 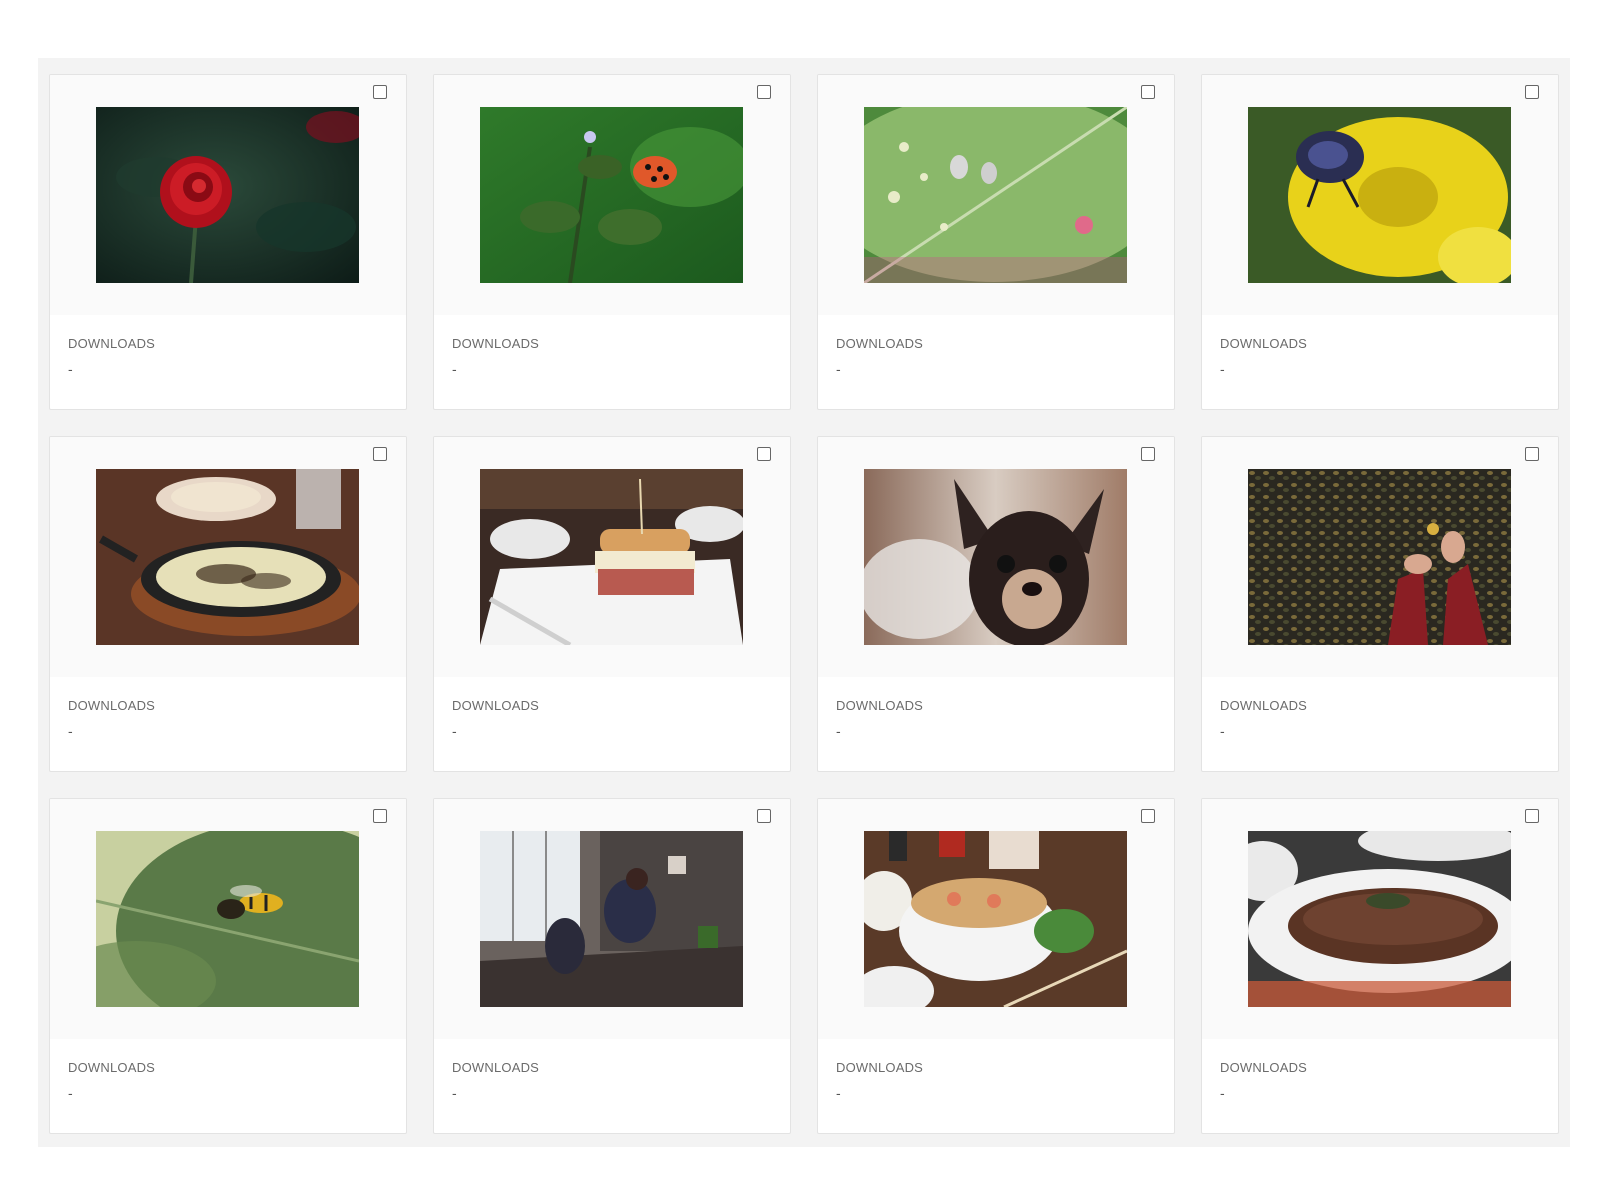 I want to click on wasp-on-leaf-photo, so click(x=227, y=919).